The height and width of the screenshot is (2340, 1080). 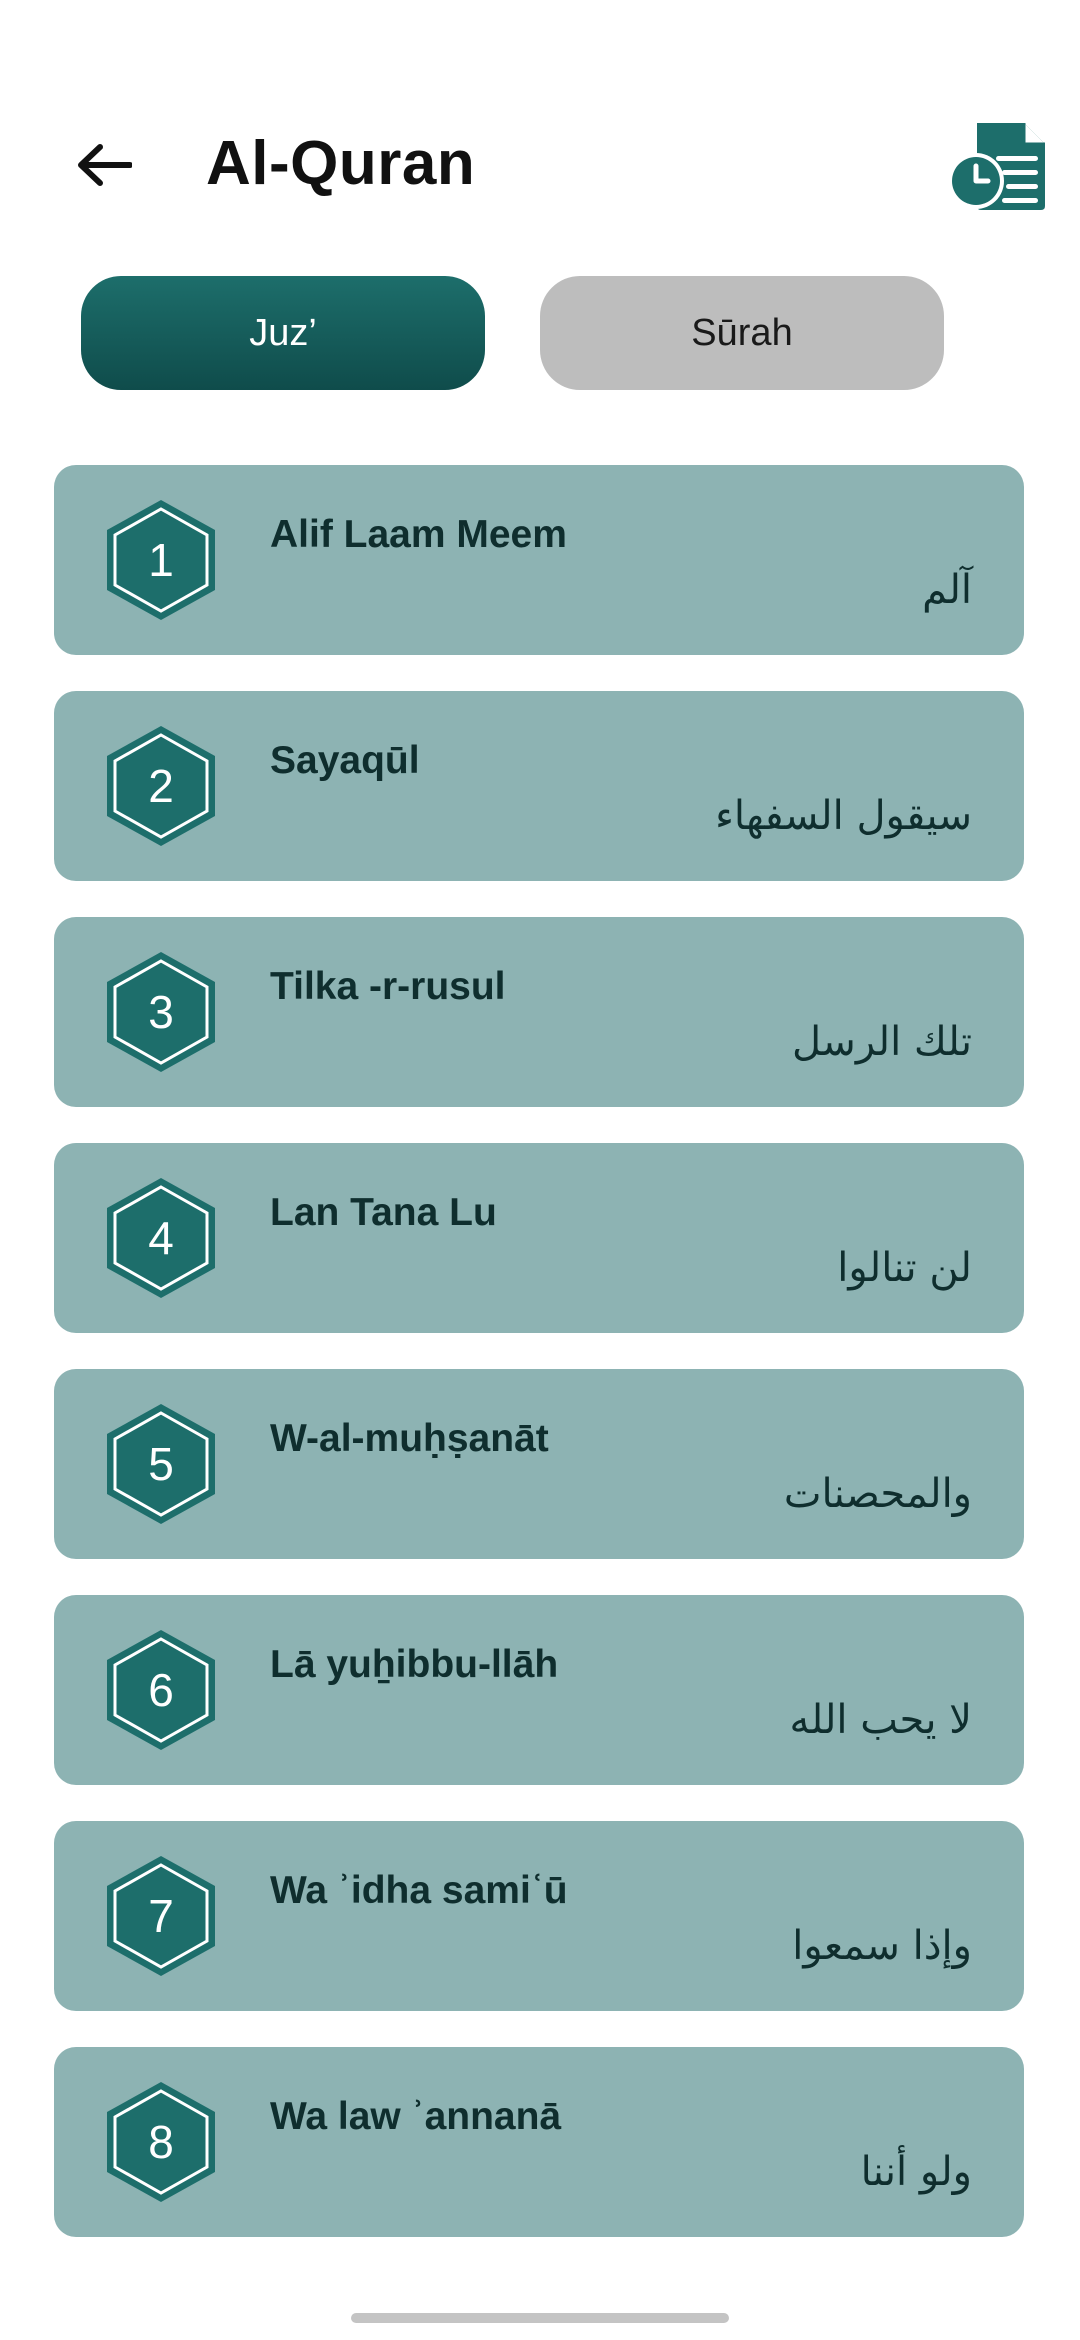 I want to click on juz-name: Tilka -r-rusul, so click(x=388, y=986).